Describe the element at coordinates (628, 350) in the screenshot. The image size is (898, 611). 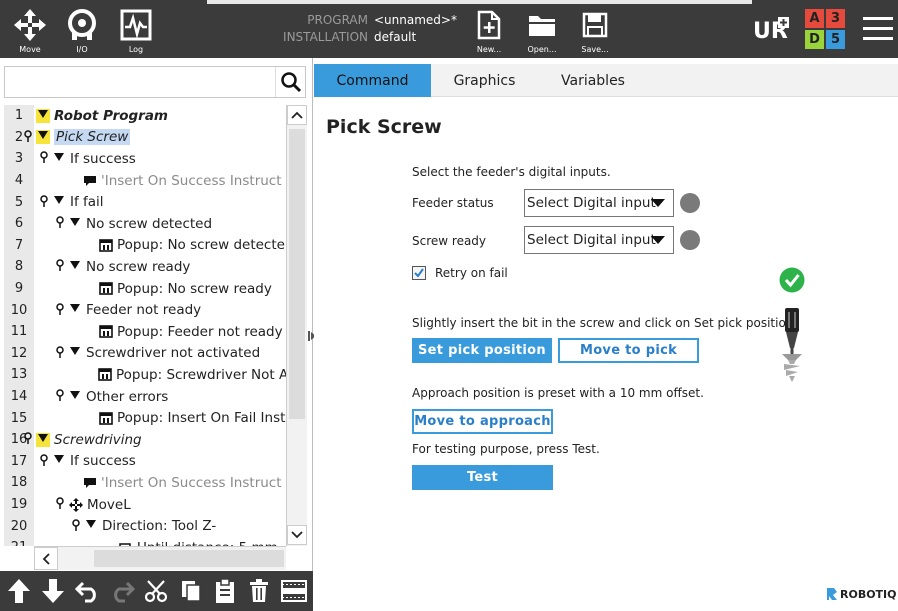
I see `move-to-pick-button: Move to pick` at that location.